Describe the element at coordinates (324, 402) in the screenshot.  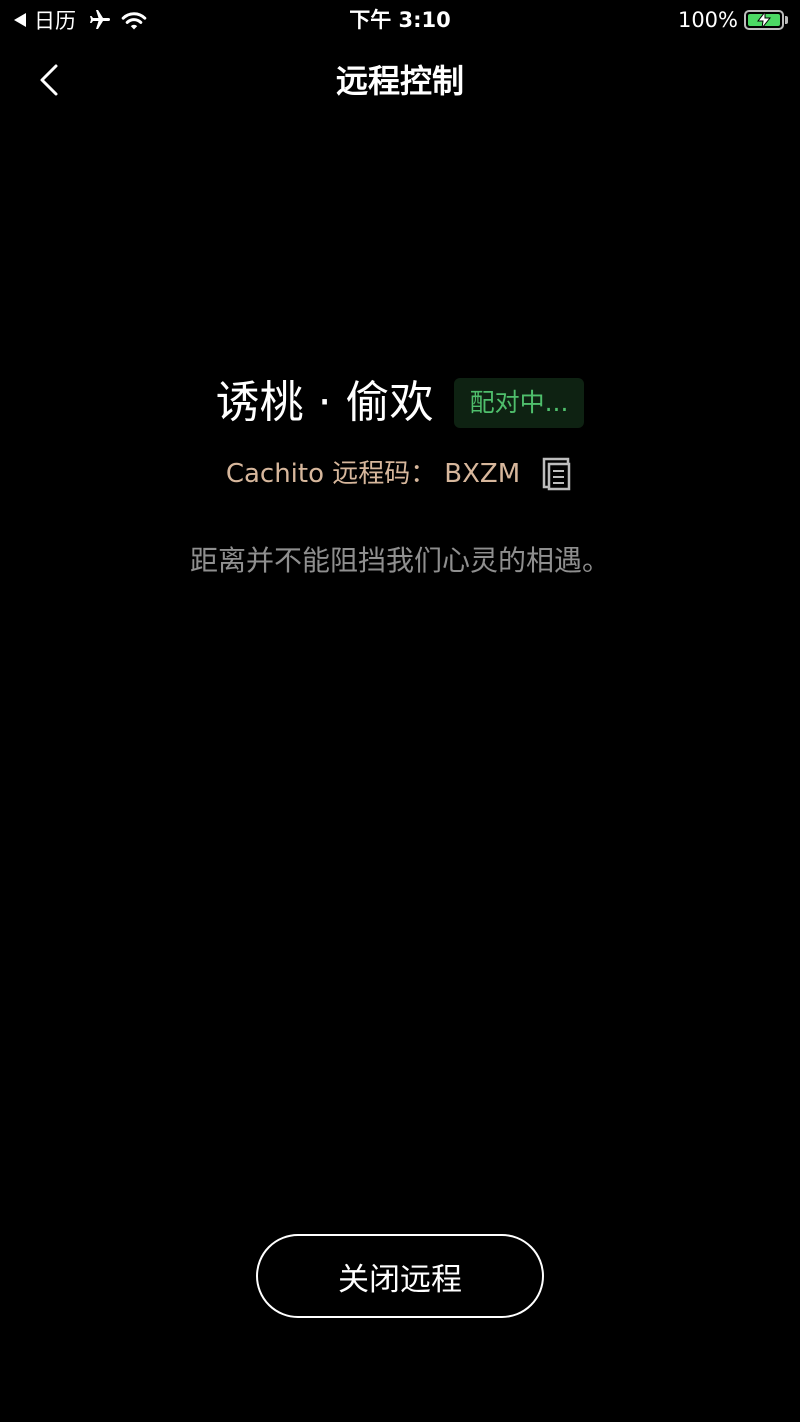
I see `device-name: 诱桃 · 偷欢` at that location.